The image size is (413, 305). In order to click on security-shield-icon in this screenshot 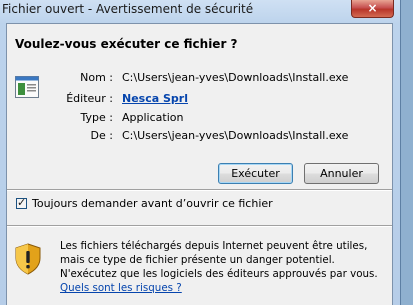, I will do `click(28, 259)`.